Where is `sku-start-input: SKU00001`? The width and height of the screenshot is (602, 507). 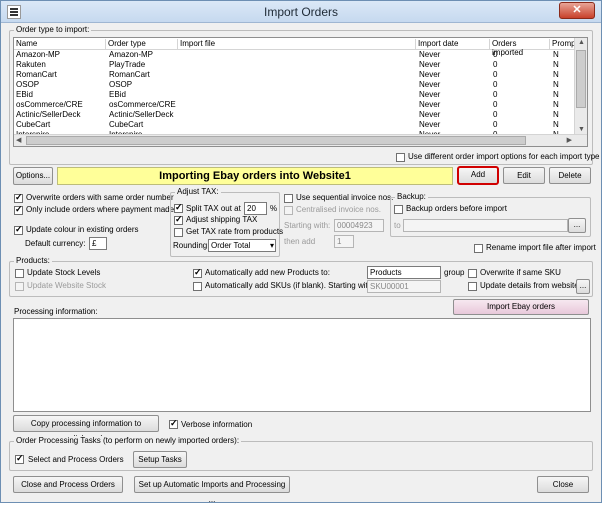 sku-start-input: SKU00001 is located at coordinates (404, 286).